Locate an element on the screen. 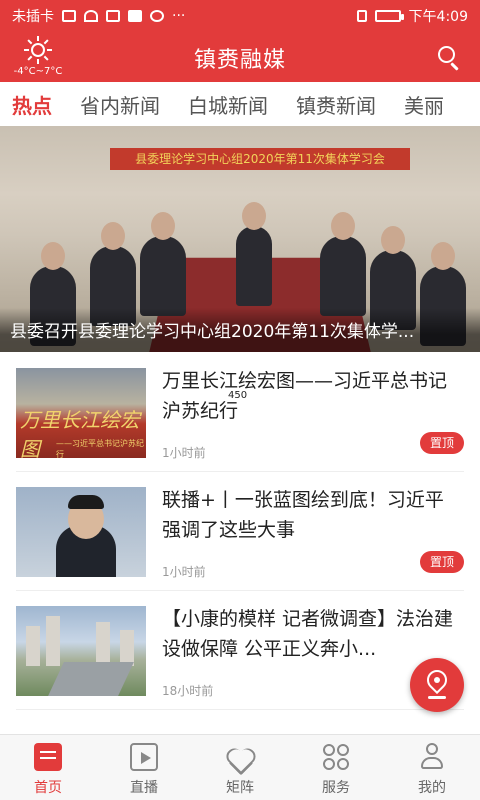  nav-label: 直播 is located at coordinates (144, 788).